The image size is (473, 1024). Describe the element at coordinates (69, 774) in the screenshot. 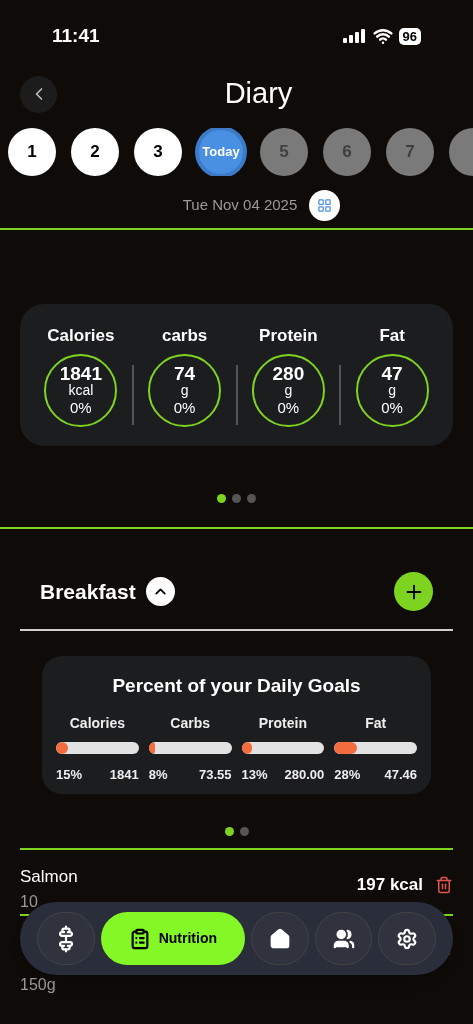

I see `goal-percent: 15%` at that location.